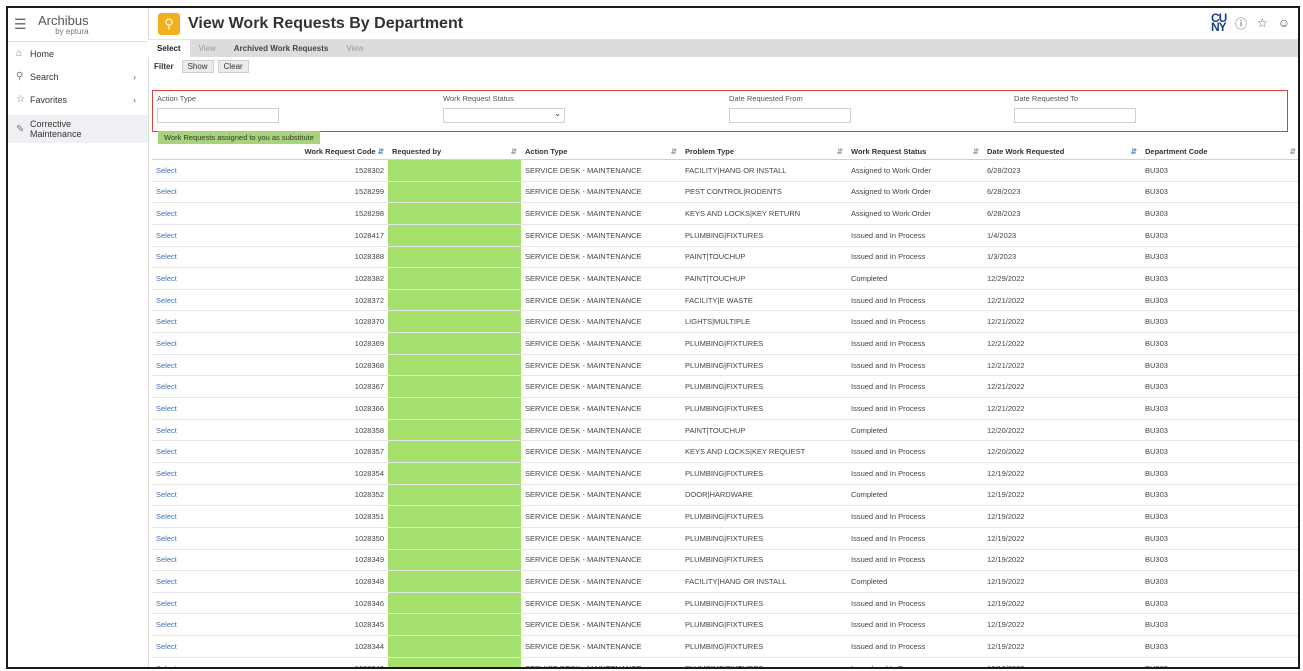 Image resolution: width=1303 pixels, height=671 pixels. What do you see at coordinates (340, 151) in the screenshot?
I see `column-label: Work Request Code` at bounding box center [340, 151].